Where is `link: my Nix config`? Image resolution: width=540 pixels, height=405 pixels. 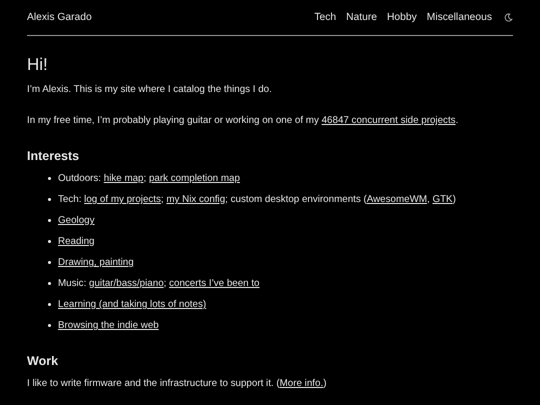
link: my Nix config is located at coordinates (196, 199).